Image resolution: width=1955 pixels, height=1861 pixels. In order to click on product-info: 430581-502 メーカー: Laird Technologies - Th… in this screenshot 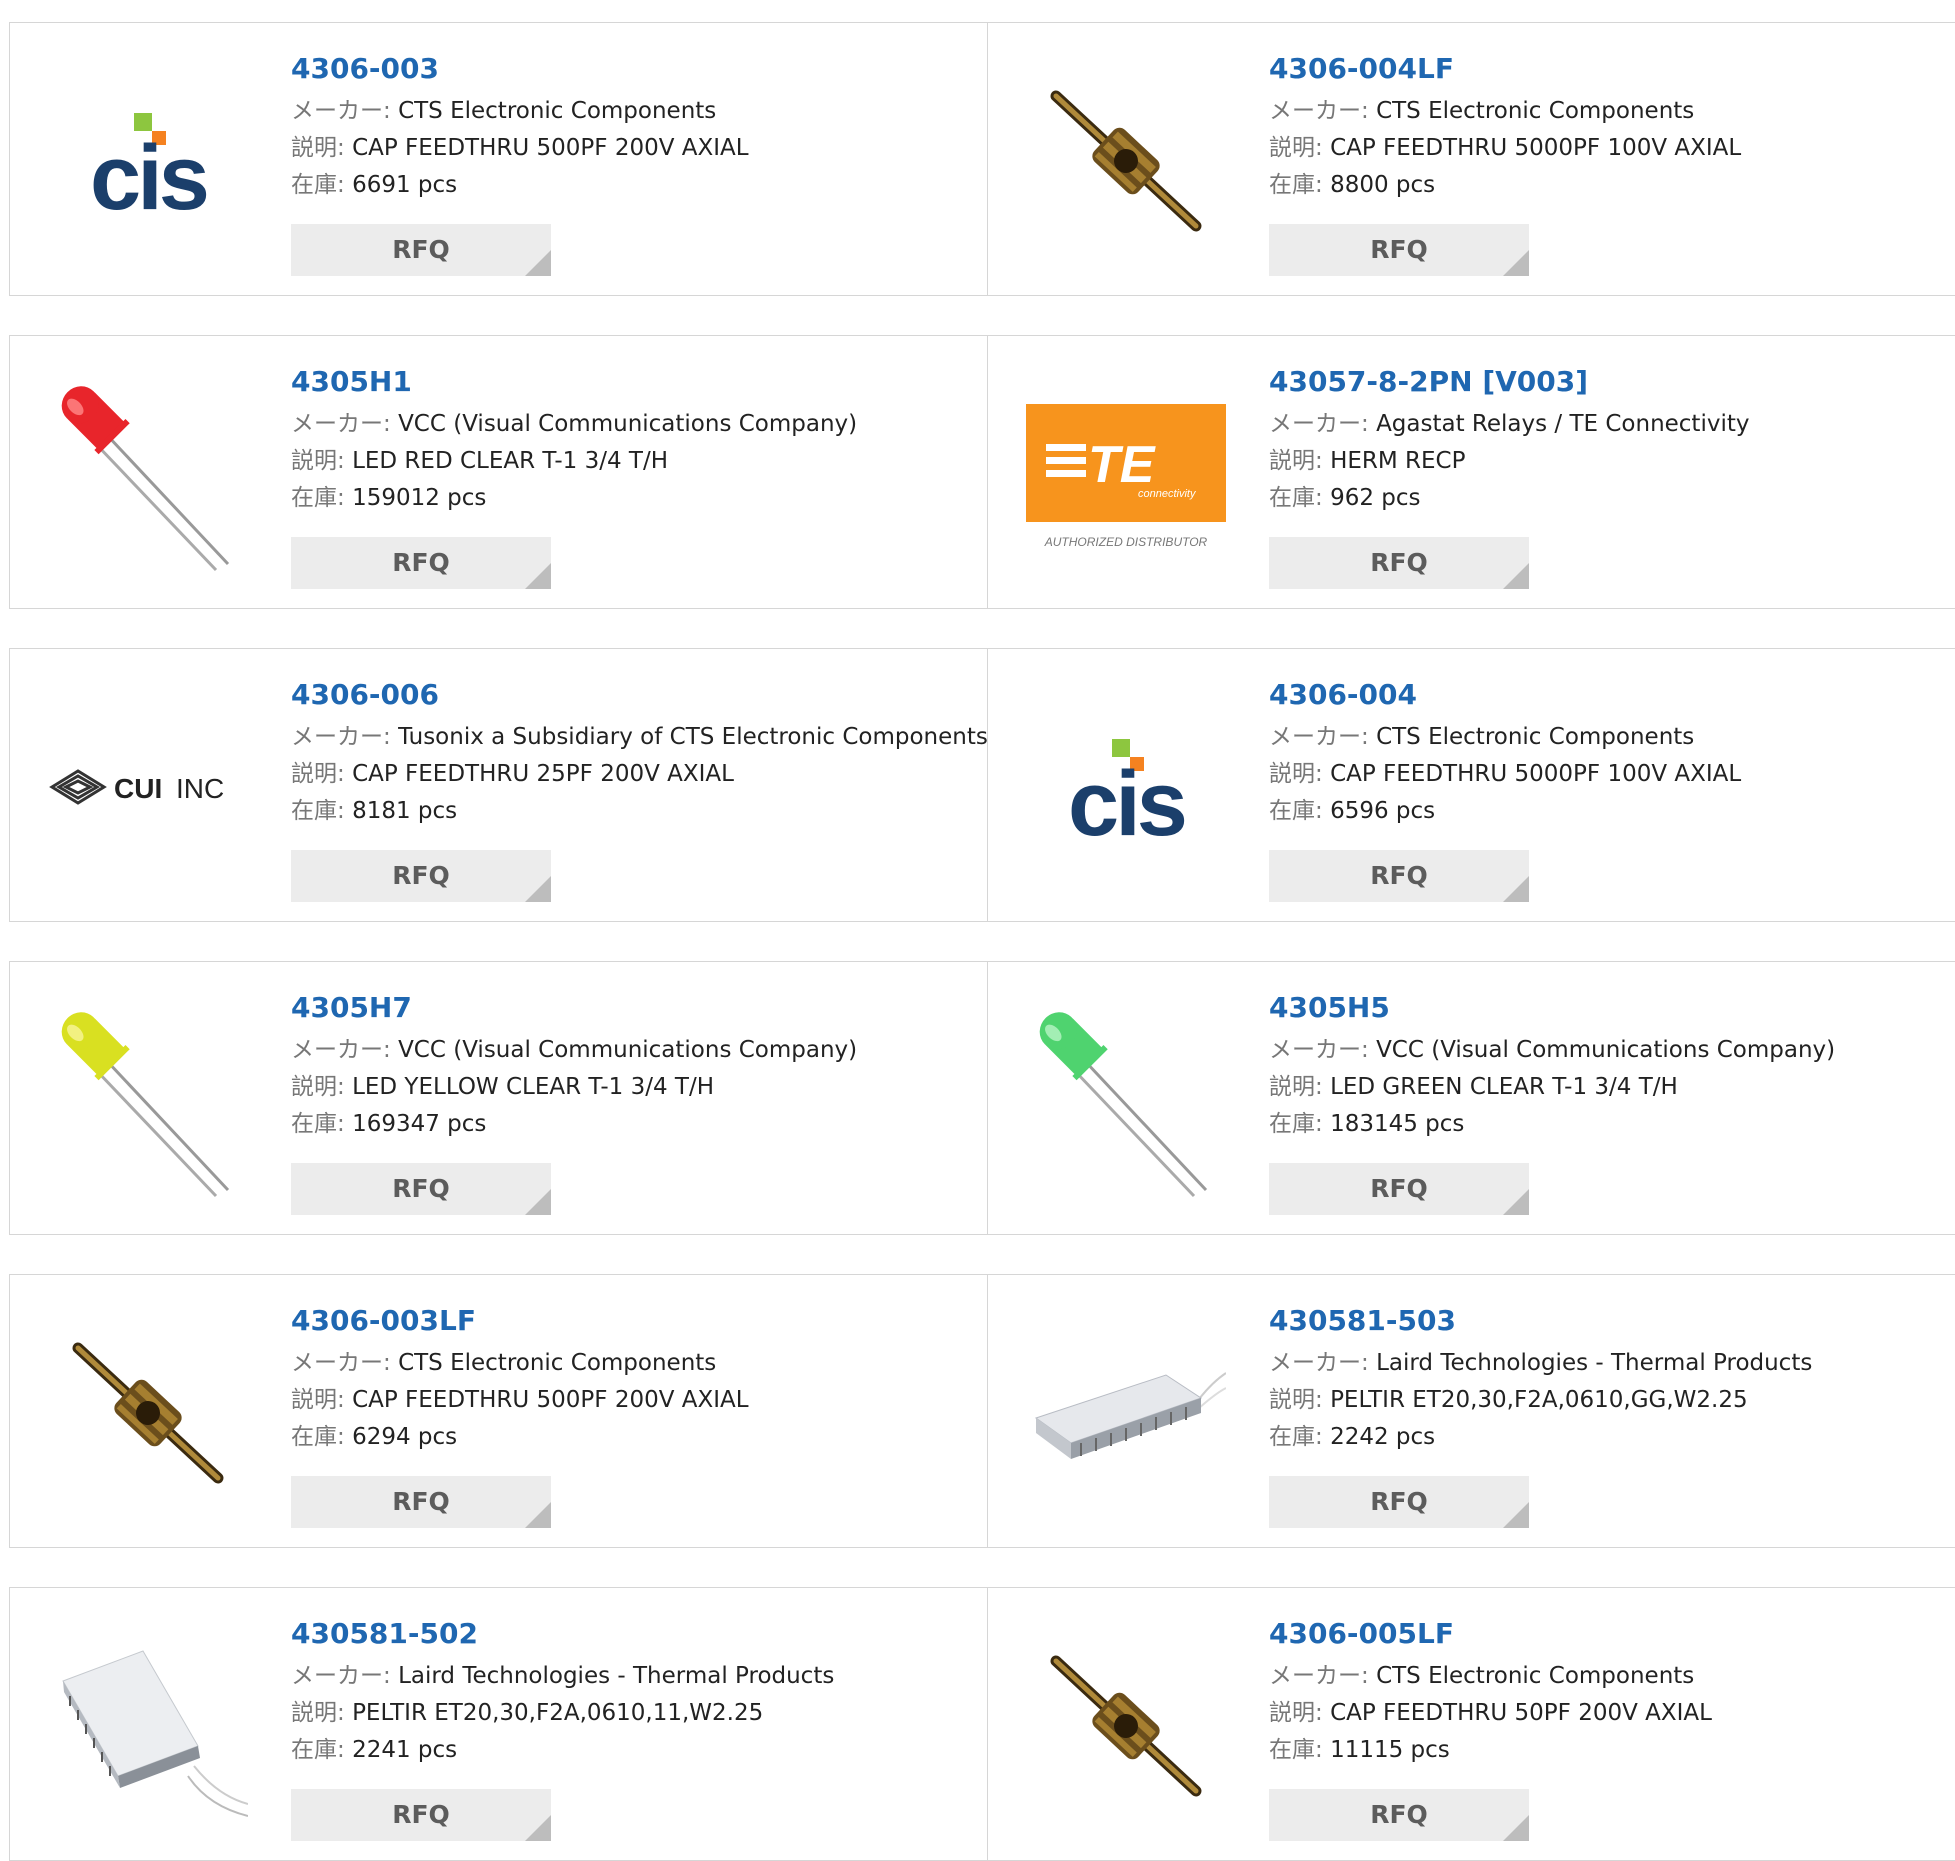, I will do `click(634, 1691)`.